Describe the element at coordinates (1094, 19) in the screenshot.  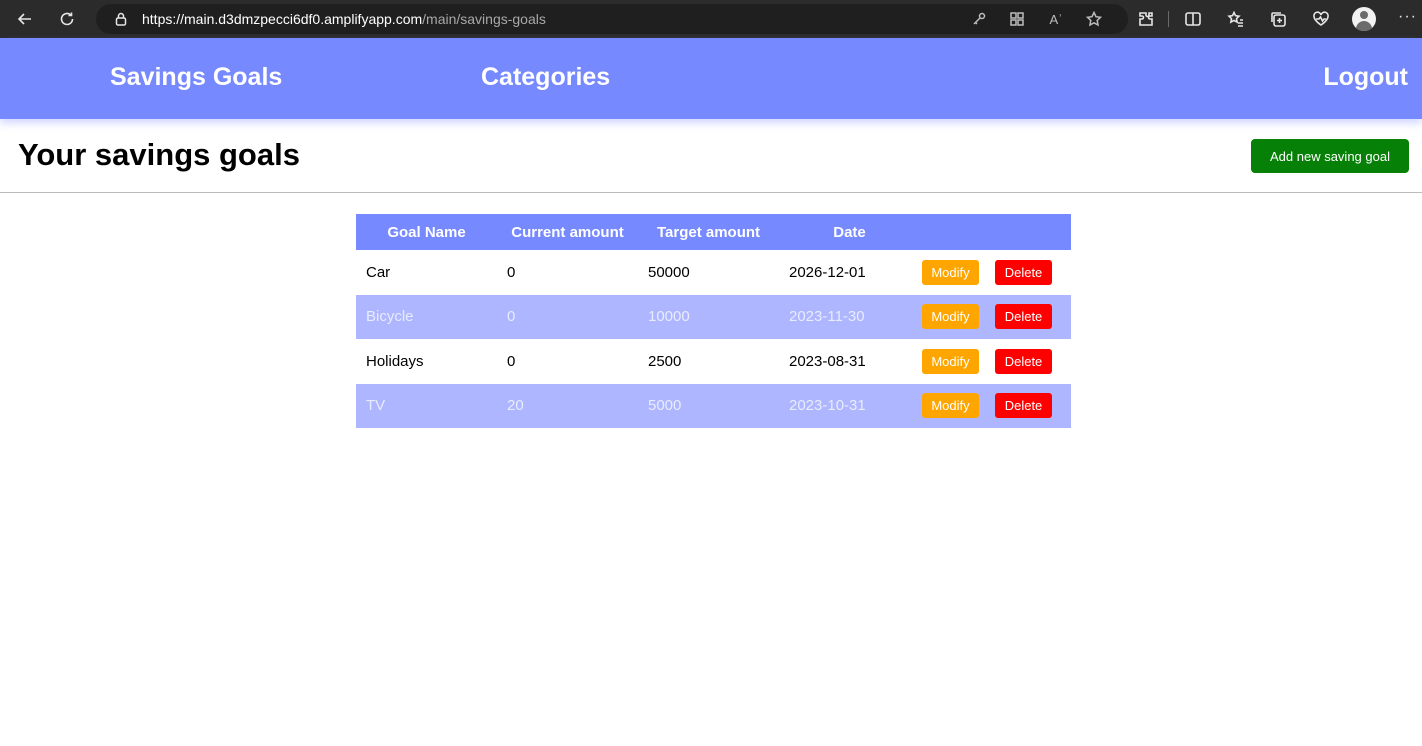
I see `favorite-star-icon` at that location.